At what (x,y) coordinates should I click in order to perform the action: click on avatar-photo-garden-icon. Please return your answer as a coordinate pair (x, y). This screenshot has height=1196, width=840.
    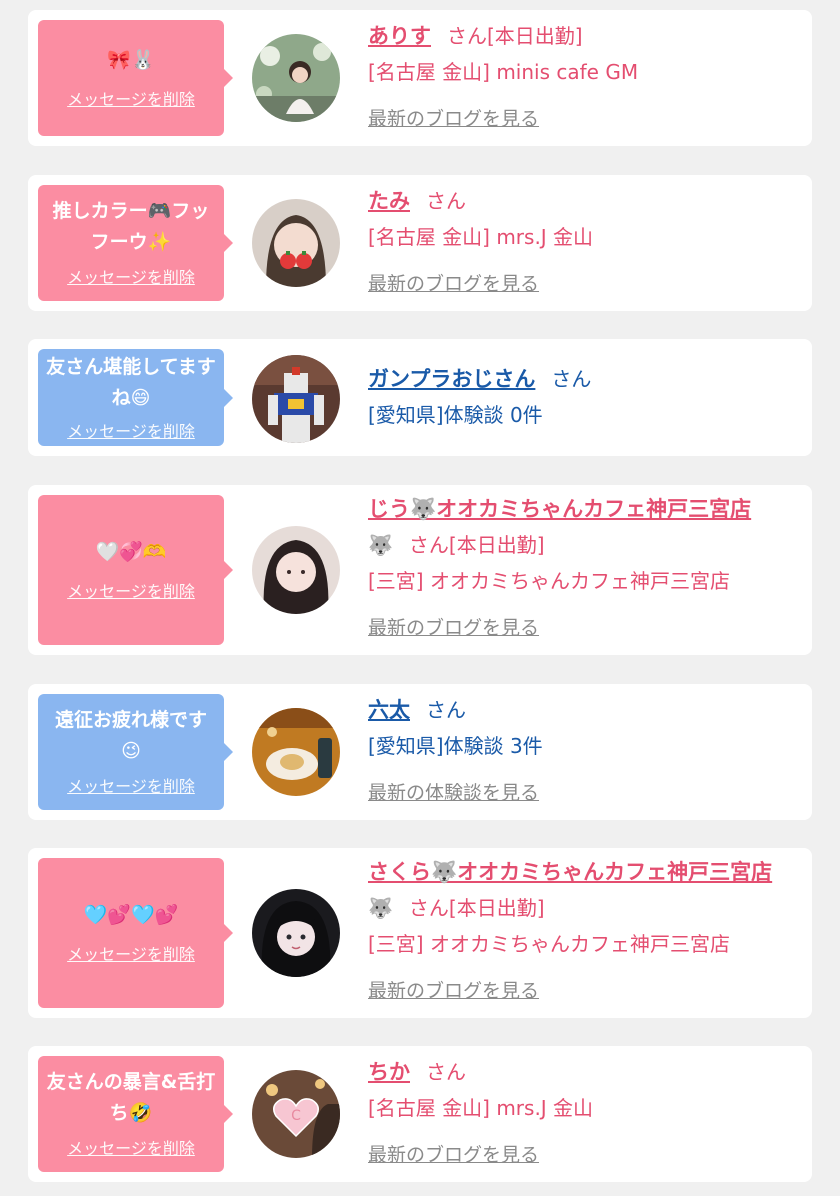
    Looking at the image, I should click on (296, 78).